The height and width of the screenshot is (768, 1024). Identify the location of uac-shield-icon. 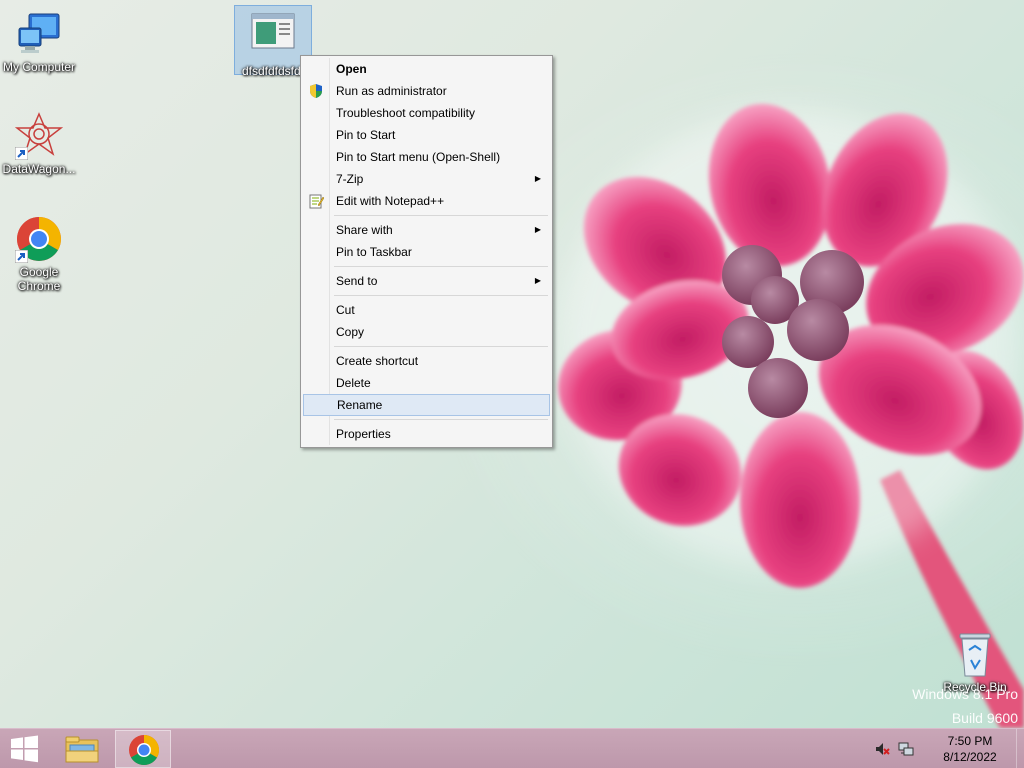
(316, 91).